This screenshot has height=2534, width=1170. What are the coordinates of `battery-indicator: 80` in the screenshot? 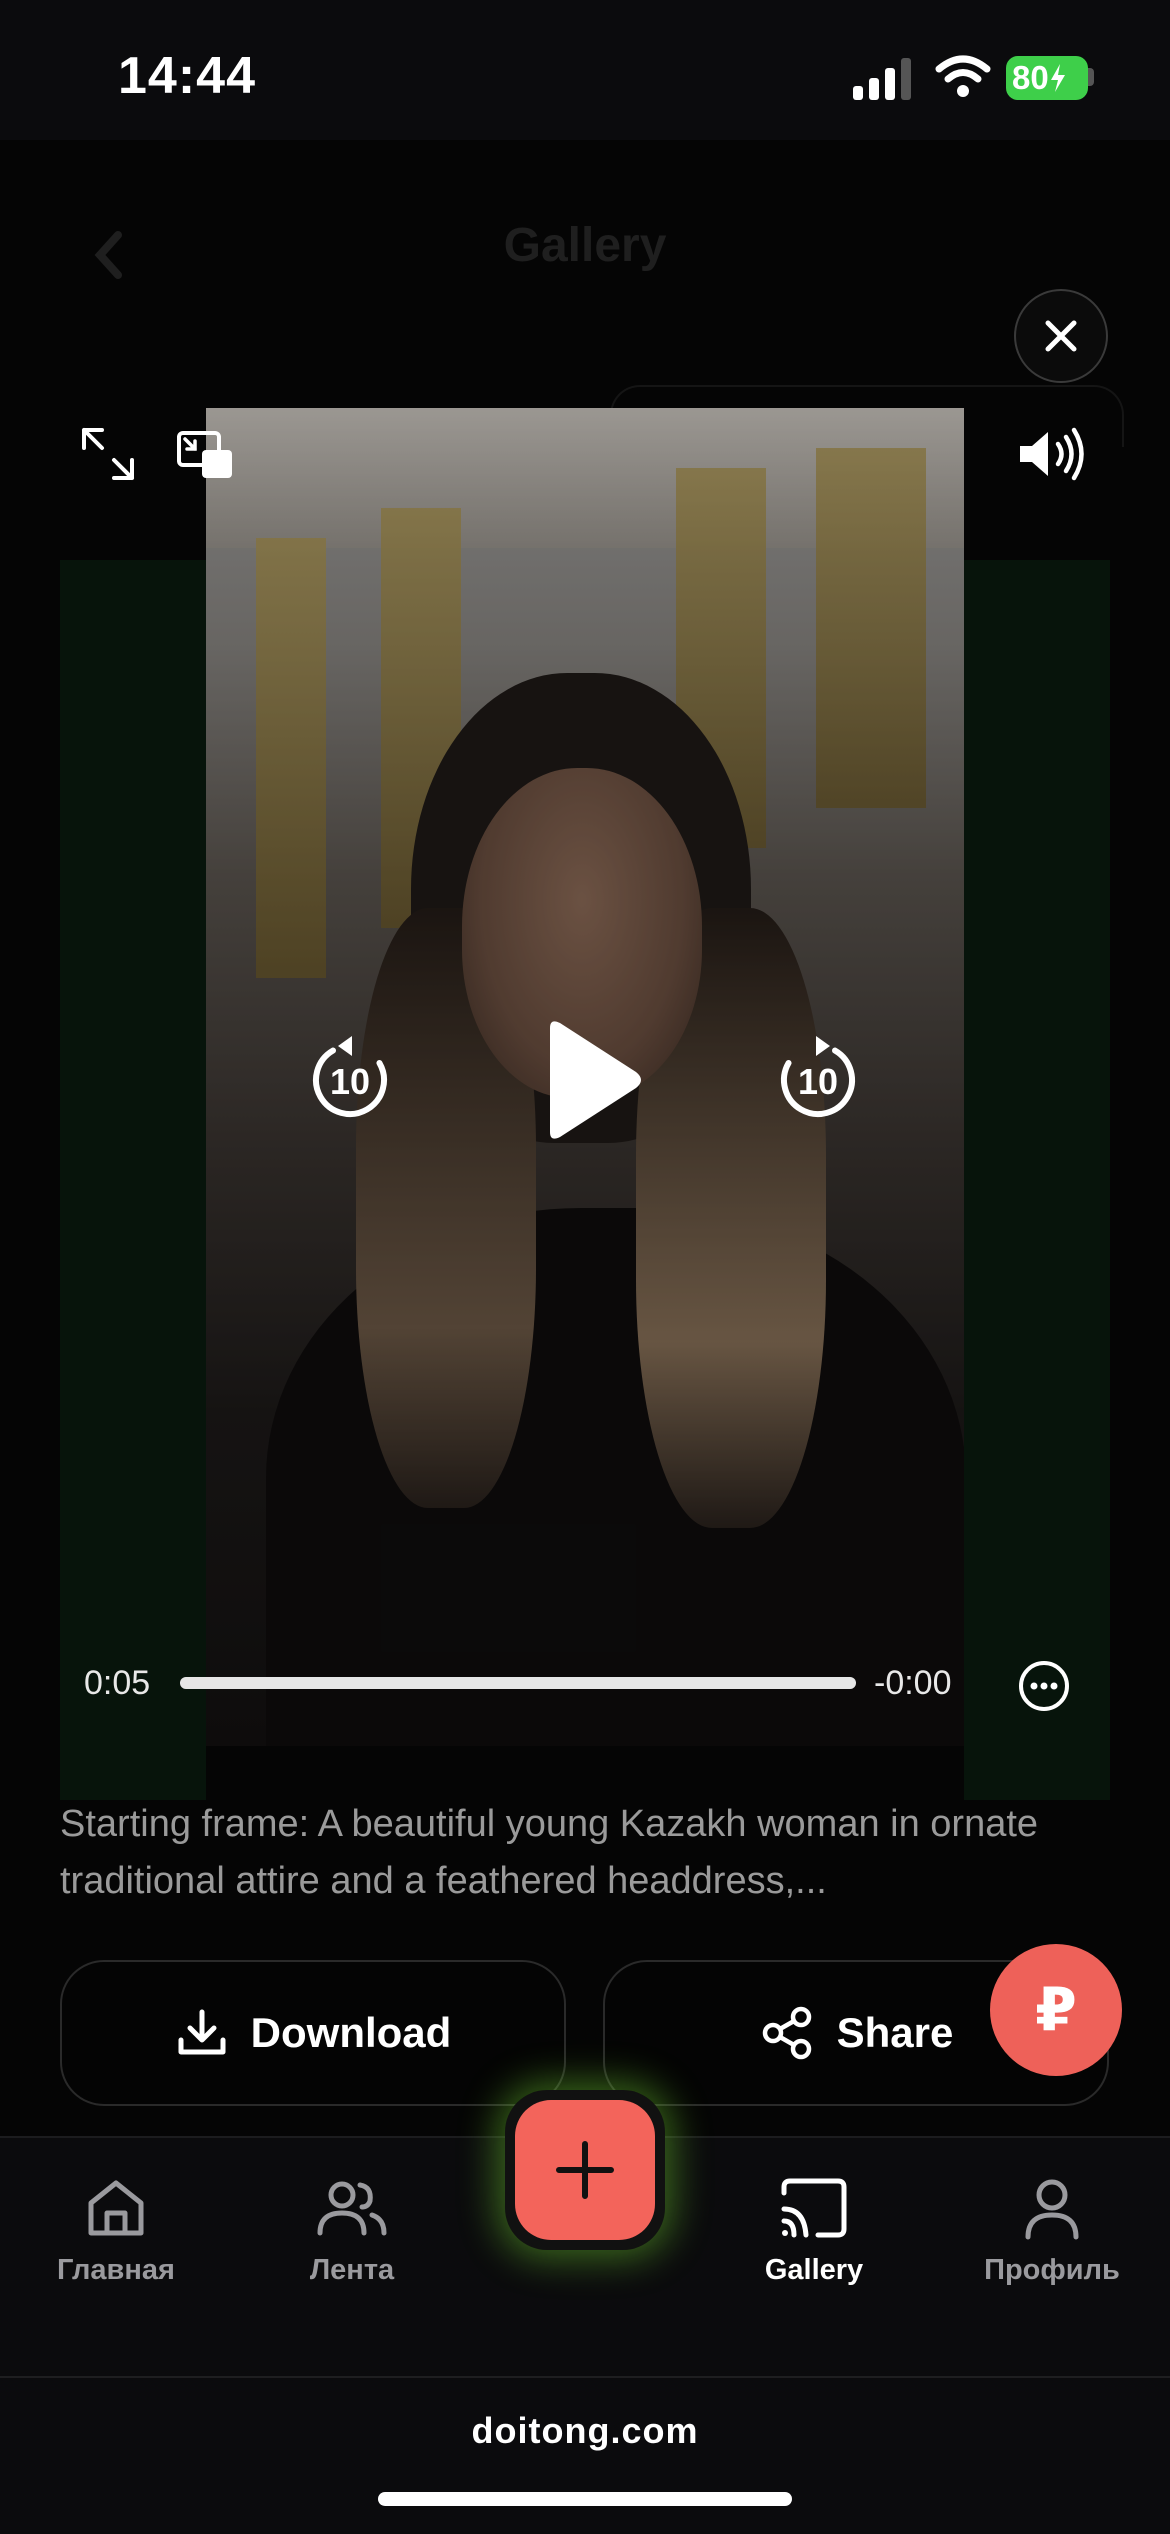 It's located at (1047, 78).